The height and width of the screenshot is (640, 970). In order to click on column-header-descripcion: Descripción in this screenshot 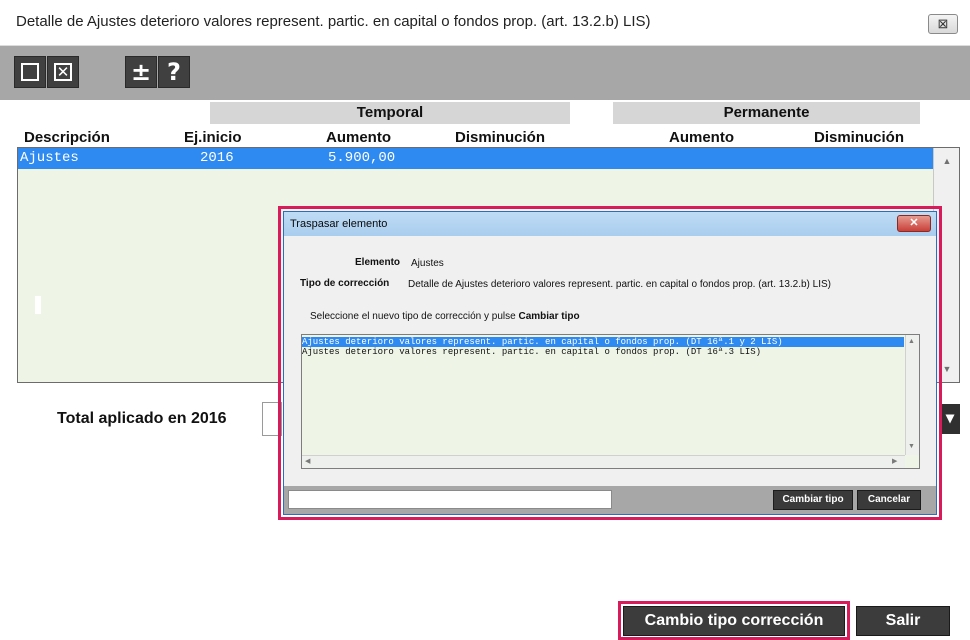, I will do `click(67, 137)`.